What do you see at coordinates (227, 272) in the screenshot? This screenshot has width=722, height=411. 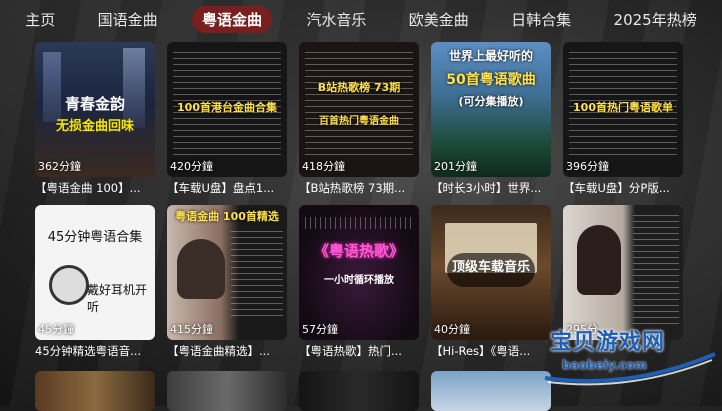 I see `playlist-thumbnail: 粤语金曲 100首精选 415分鐘` at bounding box center [227, 272].